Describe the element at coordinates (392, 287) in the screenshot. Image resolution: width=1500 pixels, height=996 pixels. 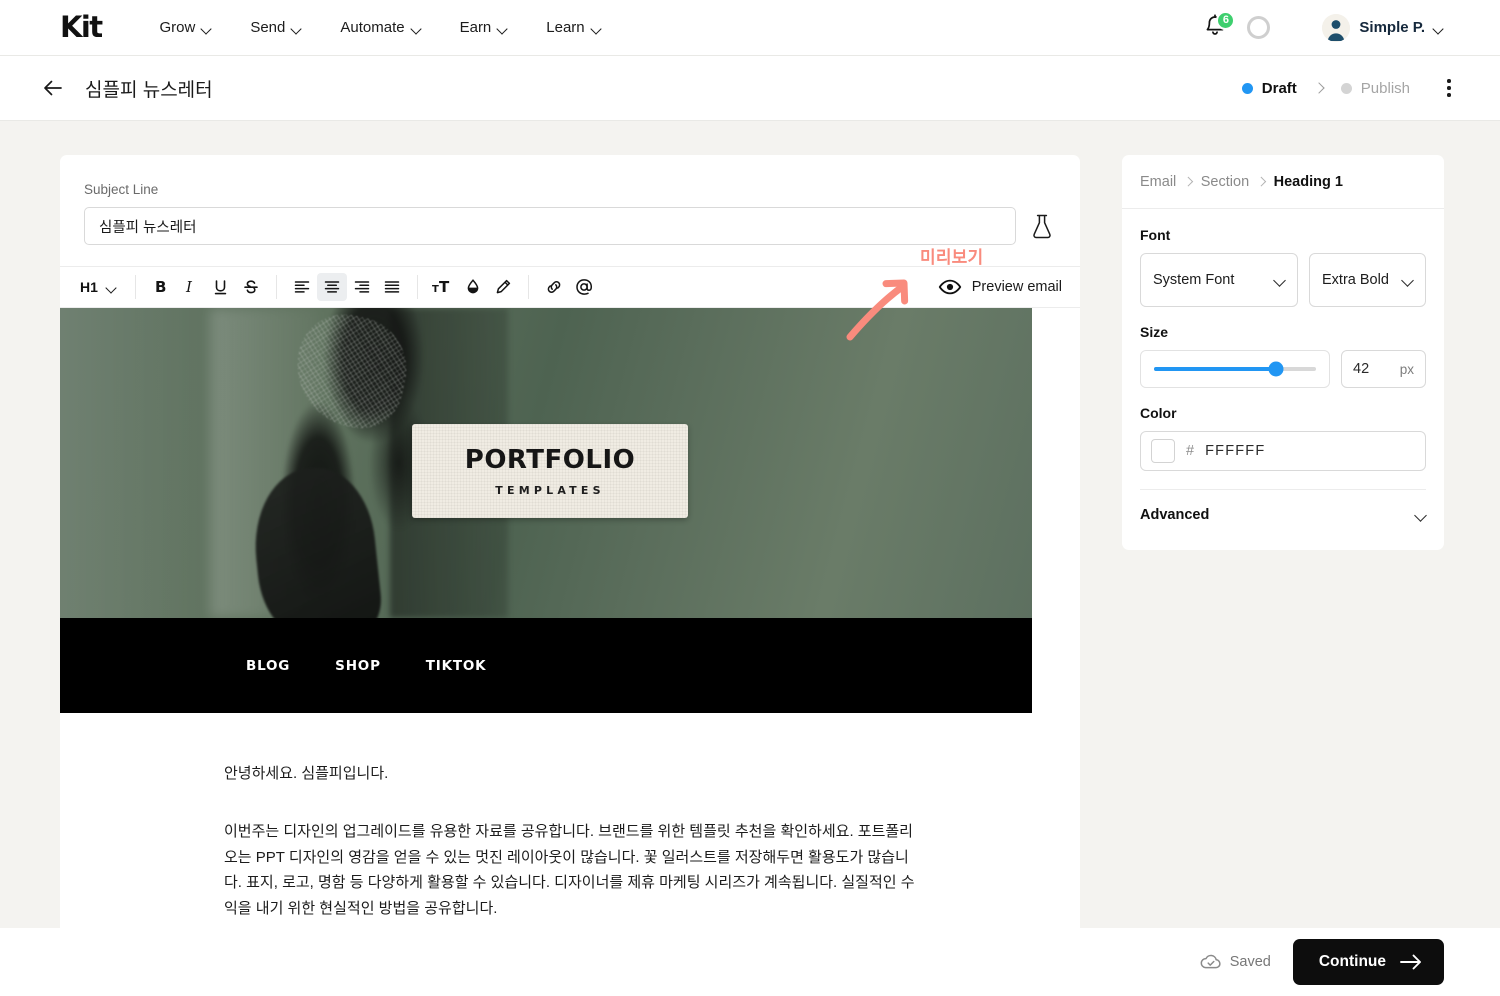
I see `align-justify-button` at that location.